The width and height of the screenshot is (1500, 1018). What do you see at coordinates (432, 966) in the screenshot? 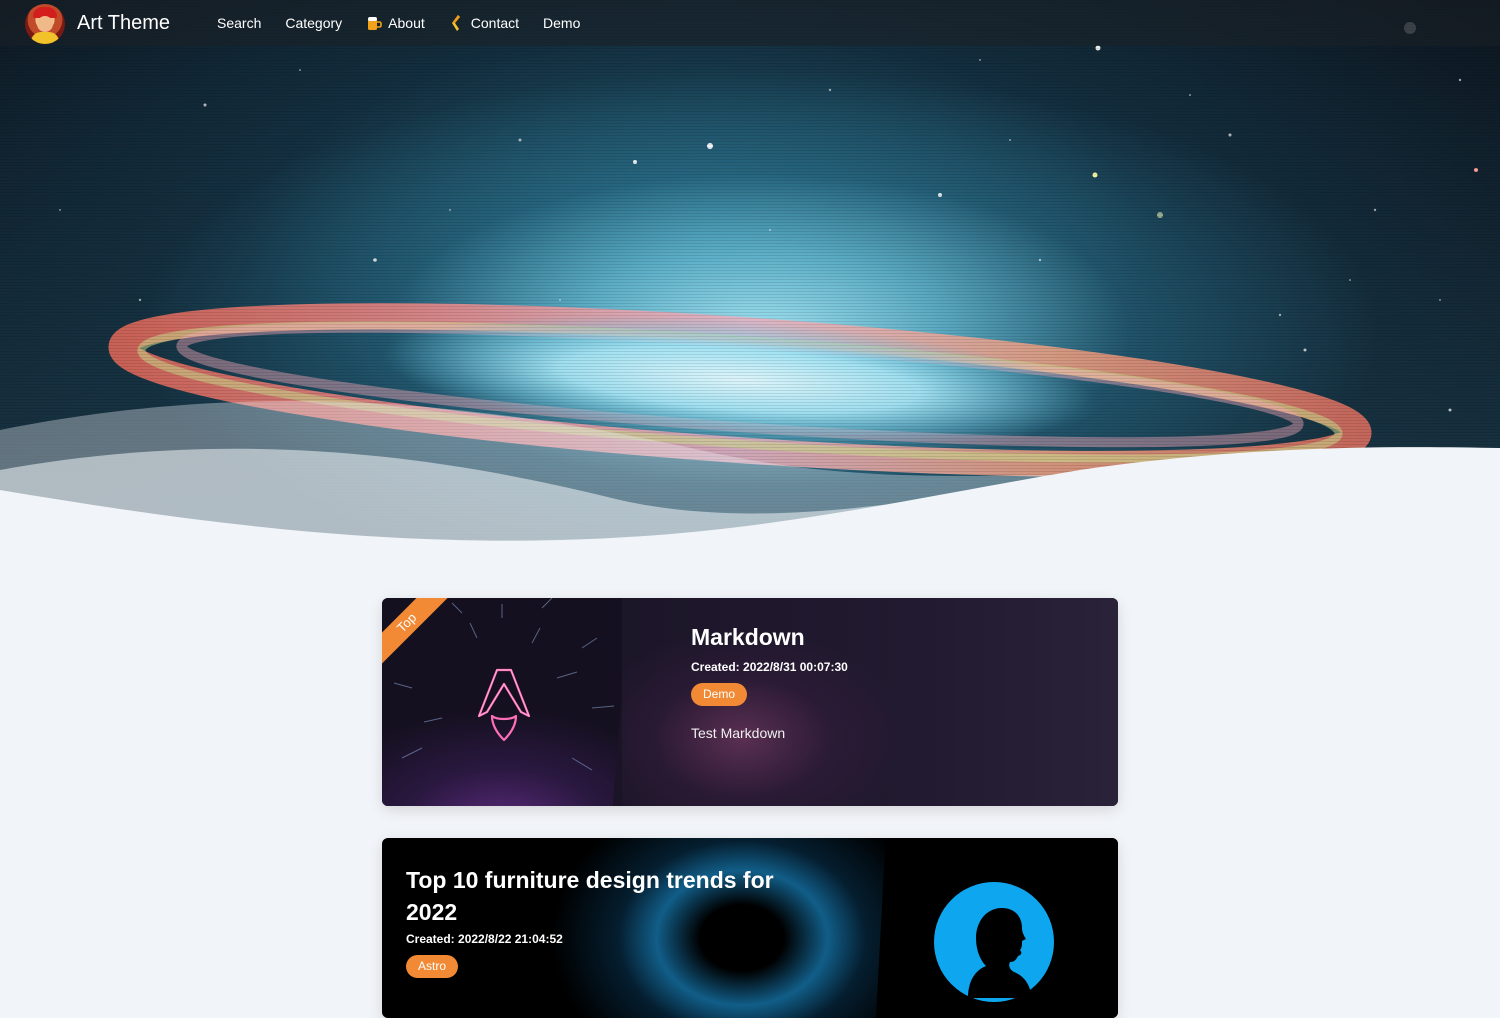
I see `post-tag: Astro` at bounding box center [432, 966].